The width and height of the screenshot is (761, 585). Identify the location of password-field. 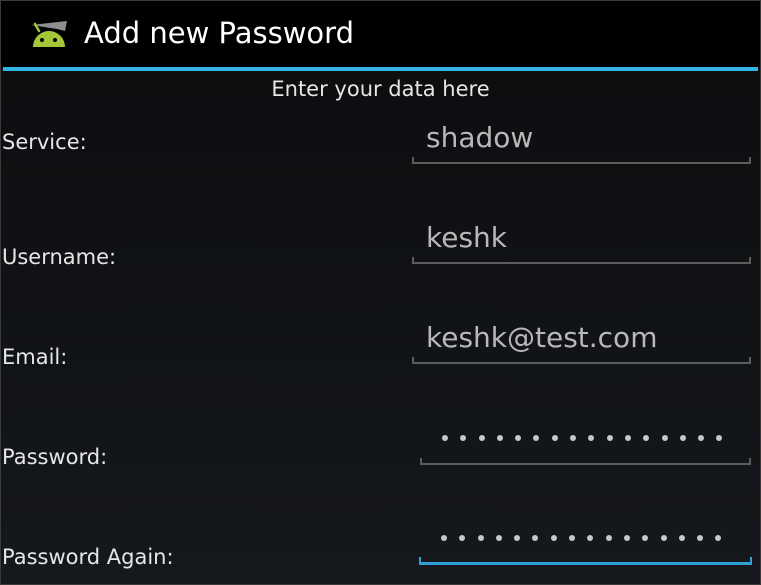
(585, 442).